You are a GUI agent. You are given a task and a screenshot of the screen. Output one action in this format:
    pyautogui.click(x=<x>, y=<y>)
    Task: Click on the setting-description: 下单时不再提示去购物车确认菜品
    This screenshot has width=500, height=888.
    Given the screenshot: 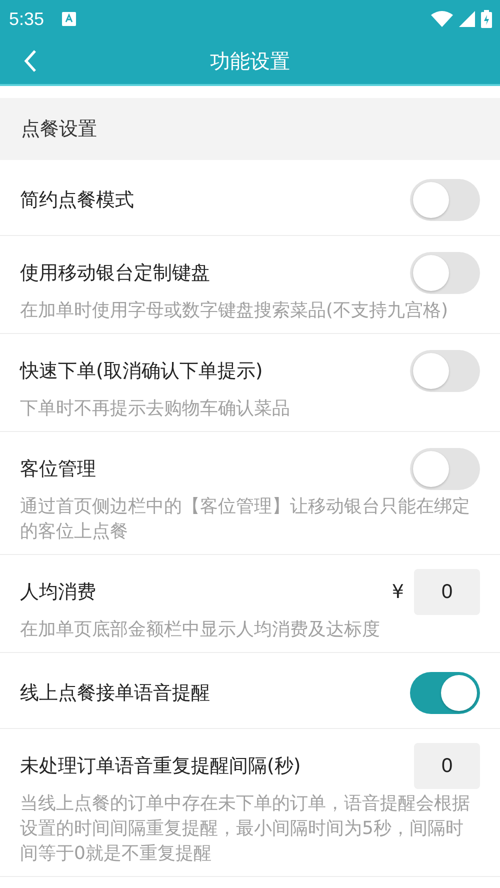 What is the action you would take?
    pyautogui.click(x=155, y=409)
    